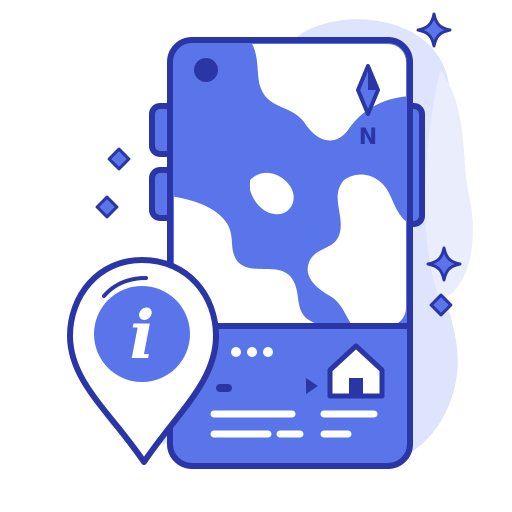 The image size is (512, 512). I want to click on panel-indicator, so click(224, 388).